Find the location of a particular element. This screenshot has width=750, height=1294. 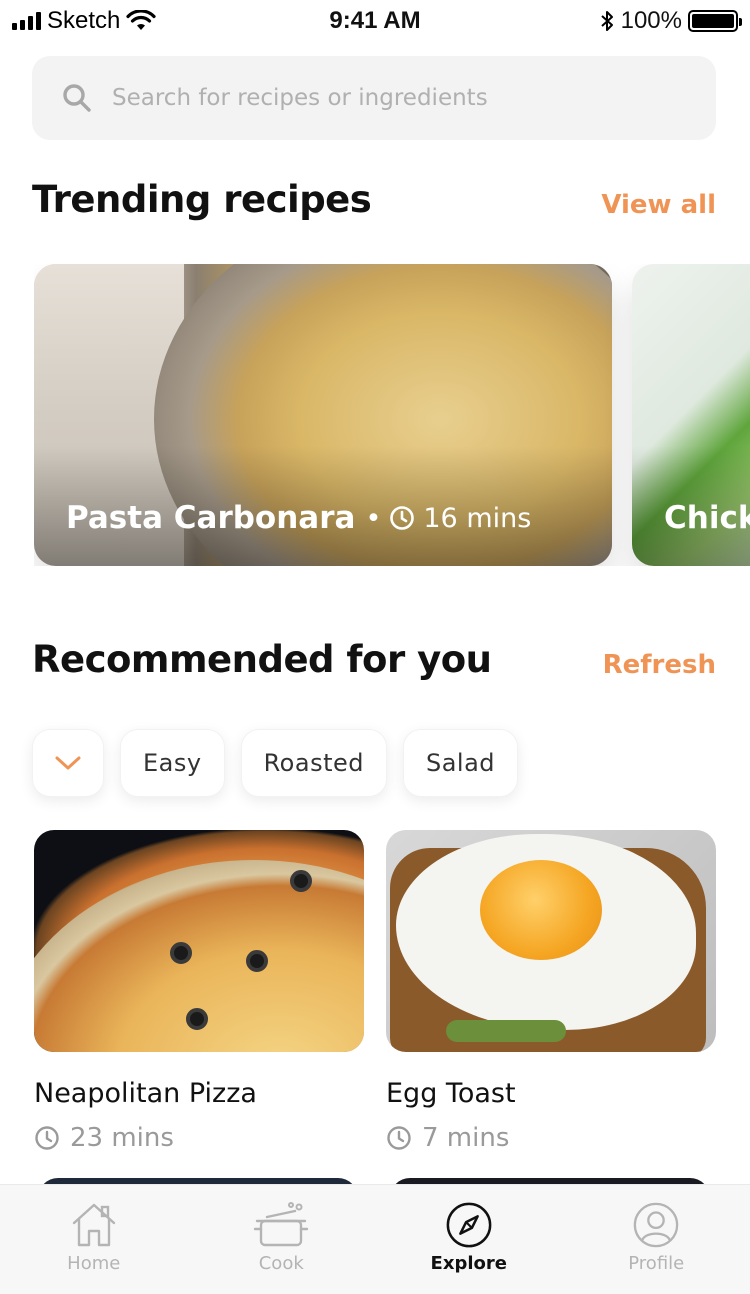

tab-bar: Home Cook Explore Profile is located at coordinates (375, 1239).